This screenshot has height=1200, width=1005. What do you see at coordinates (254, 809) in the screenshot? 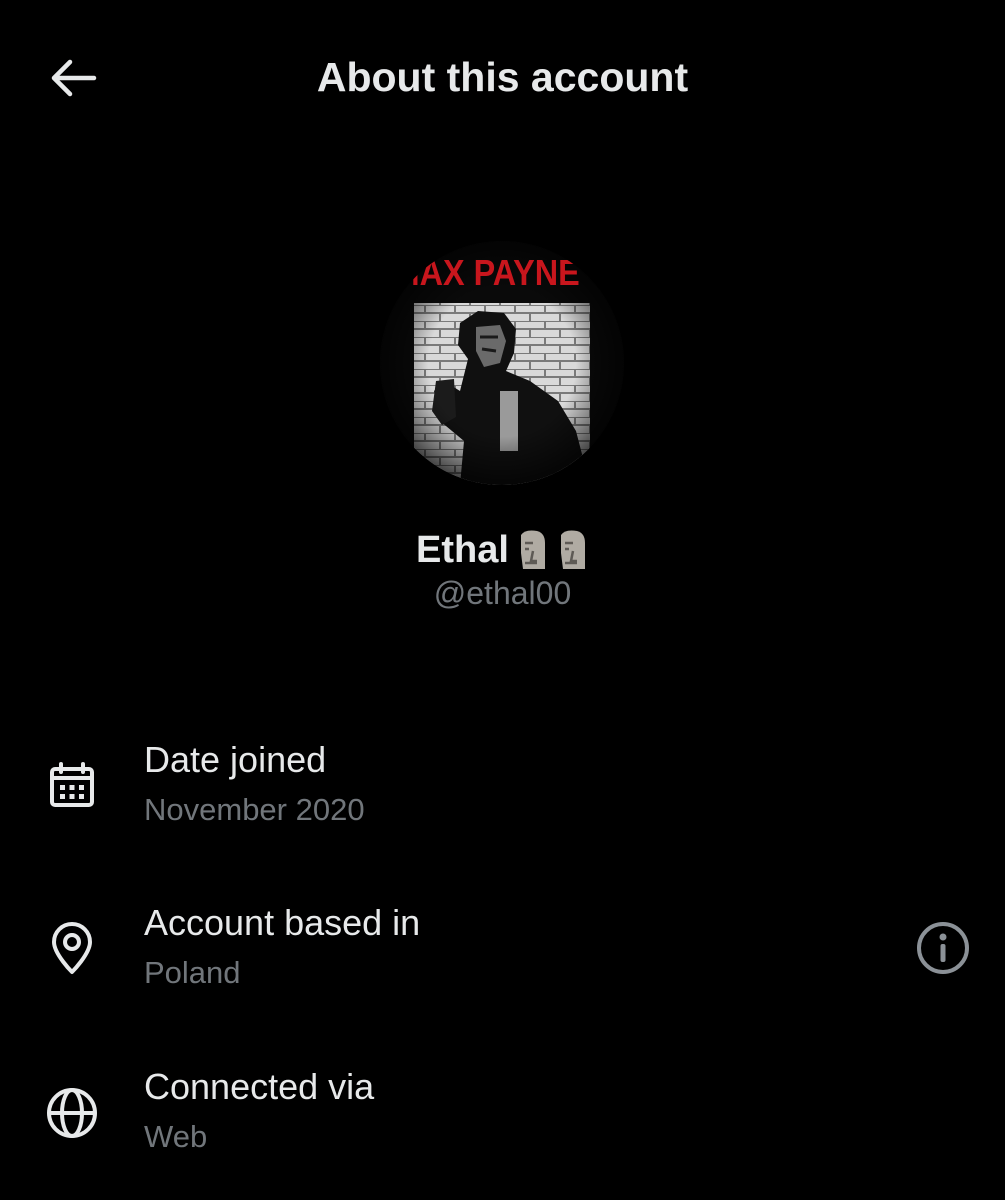
I see `date-joined-value: November 2020` at bounding box center [254, 809].